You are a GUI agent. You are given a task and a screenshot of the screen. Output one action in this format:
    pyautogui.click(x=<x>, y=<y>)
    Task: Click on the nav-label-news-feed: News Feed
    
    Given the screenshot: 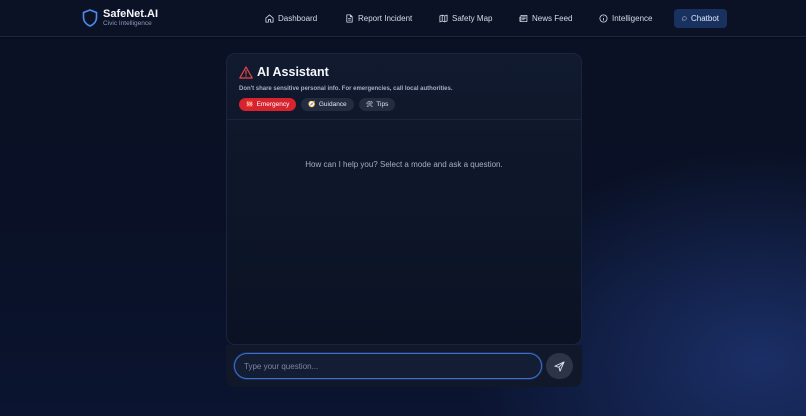 What is the action you would take?
    pyautogui.click(x=552, y=18)
    